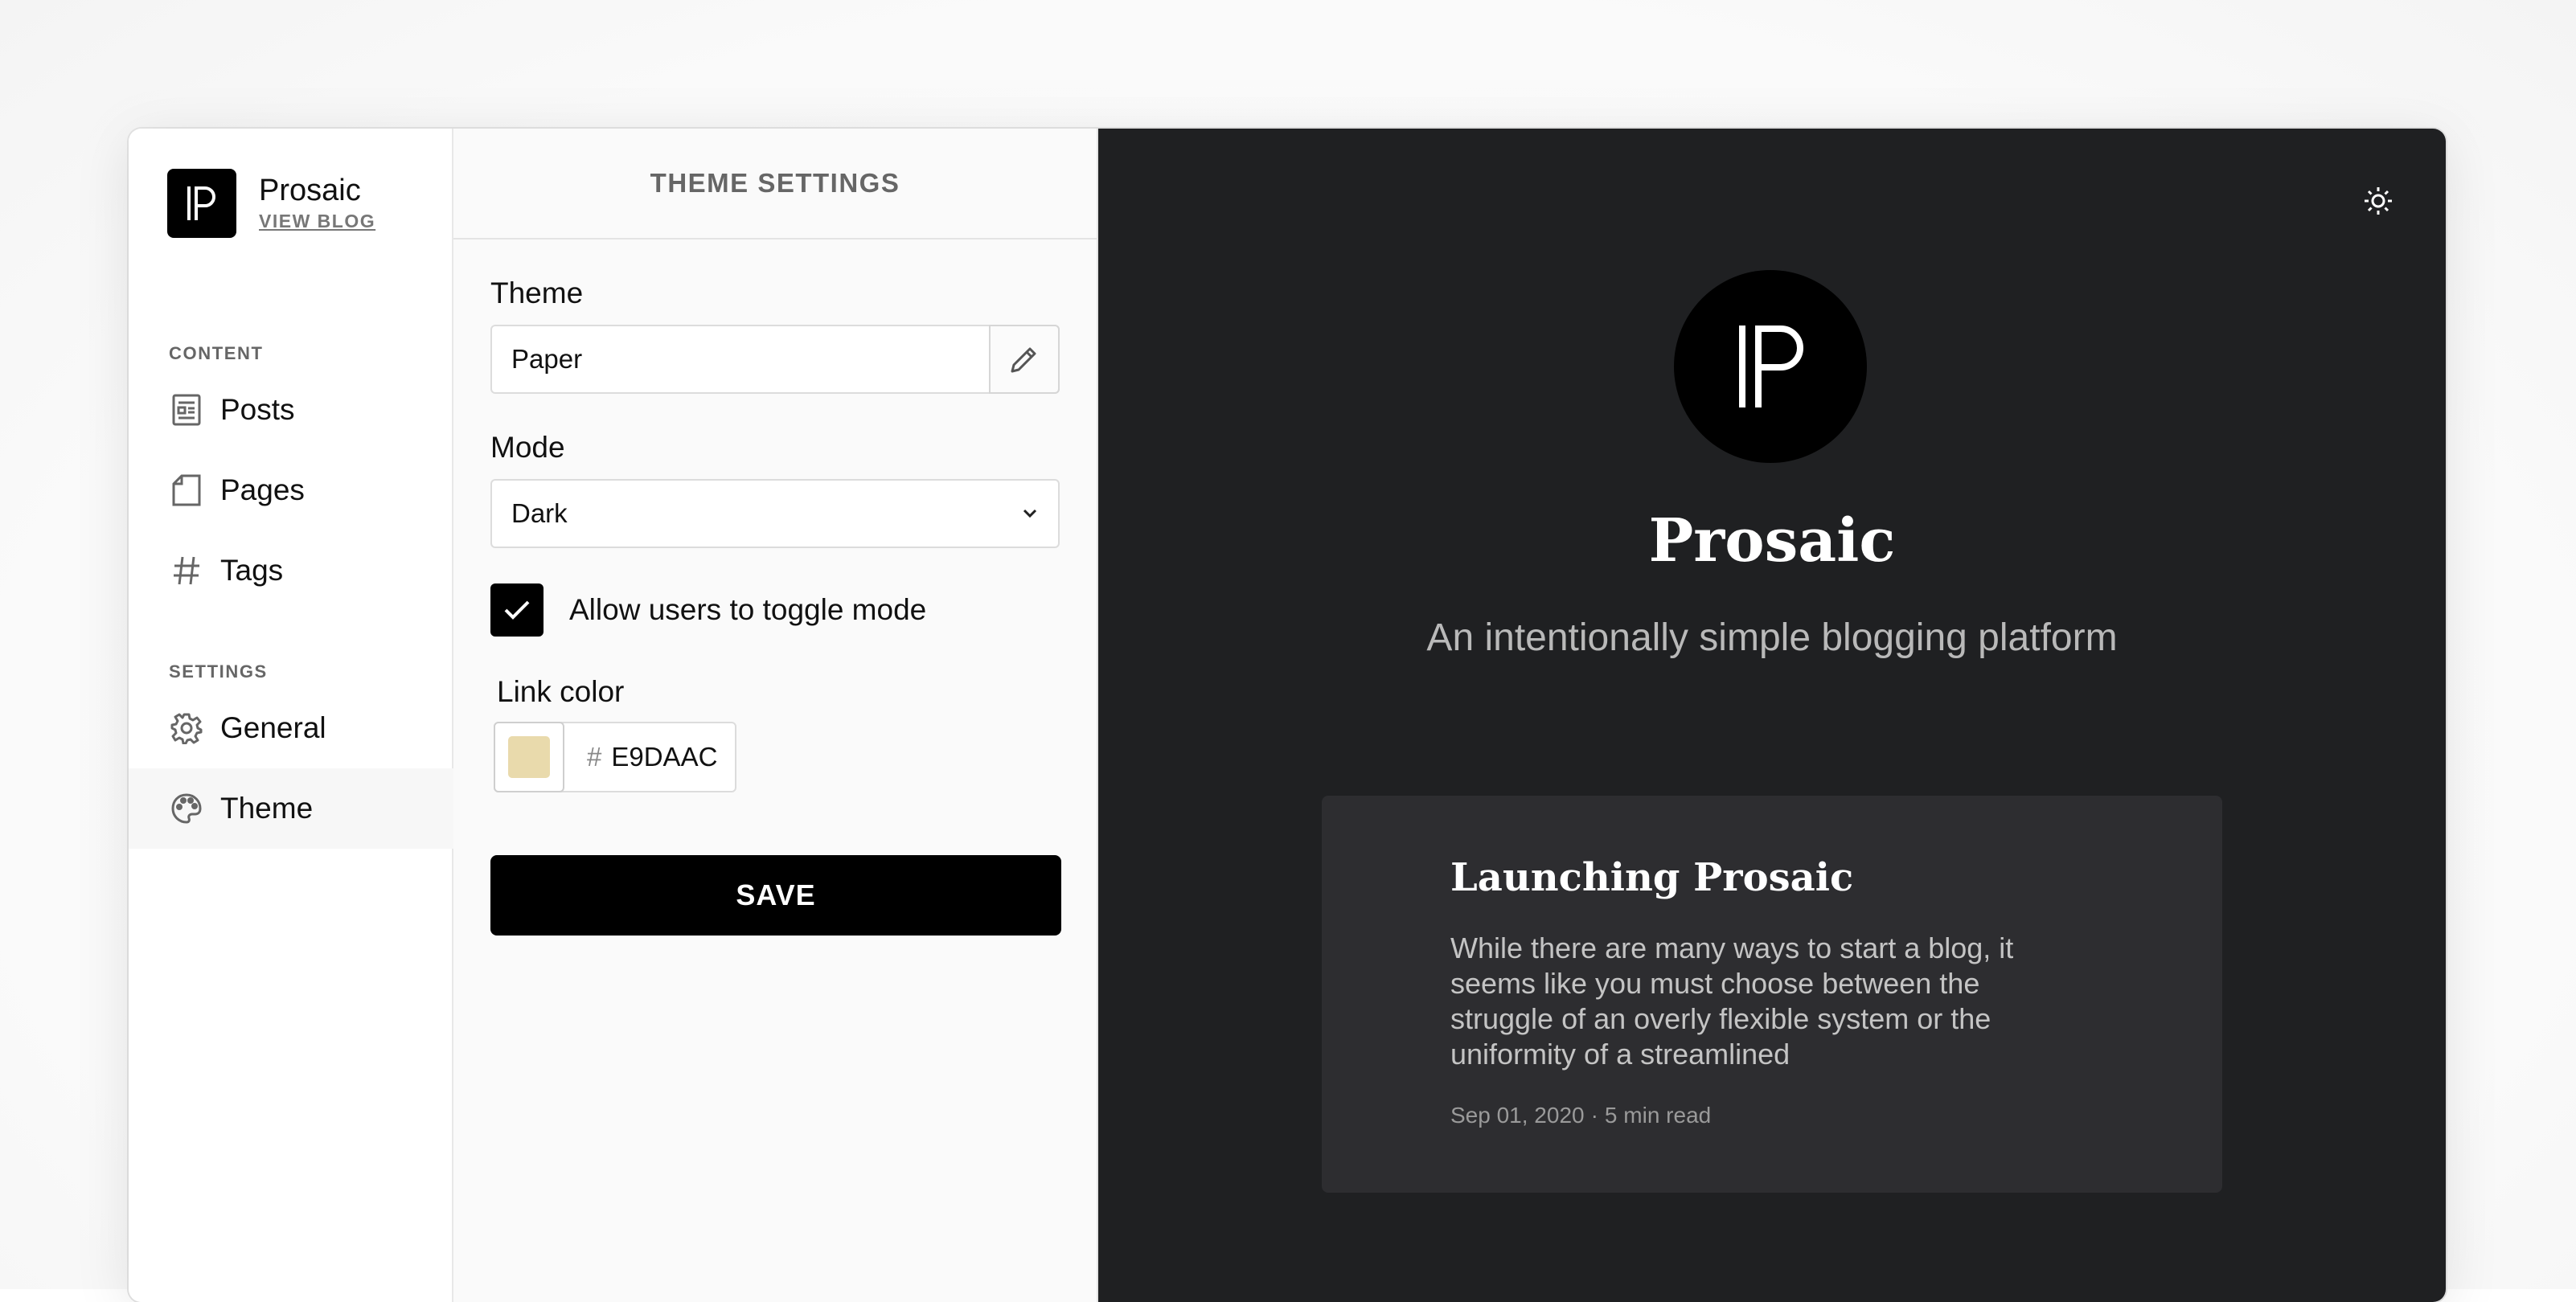 The image size is (2576, 1302). I want to click on mode-select: Dark, so click(775, 513).